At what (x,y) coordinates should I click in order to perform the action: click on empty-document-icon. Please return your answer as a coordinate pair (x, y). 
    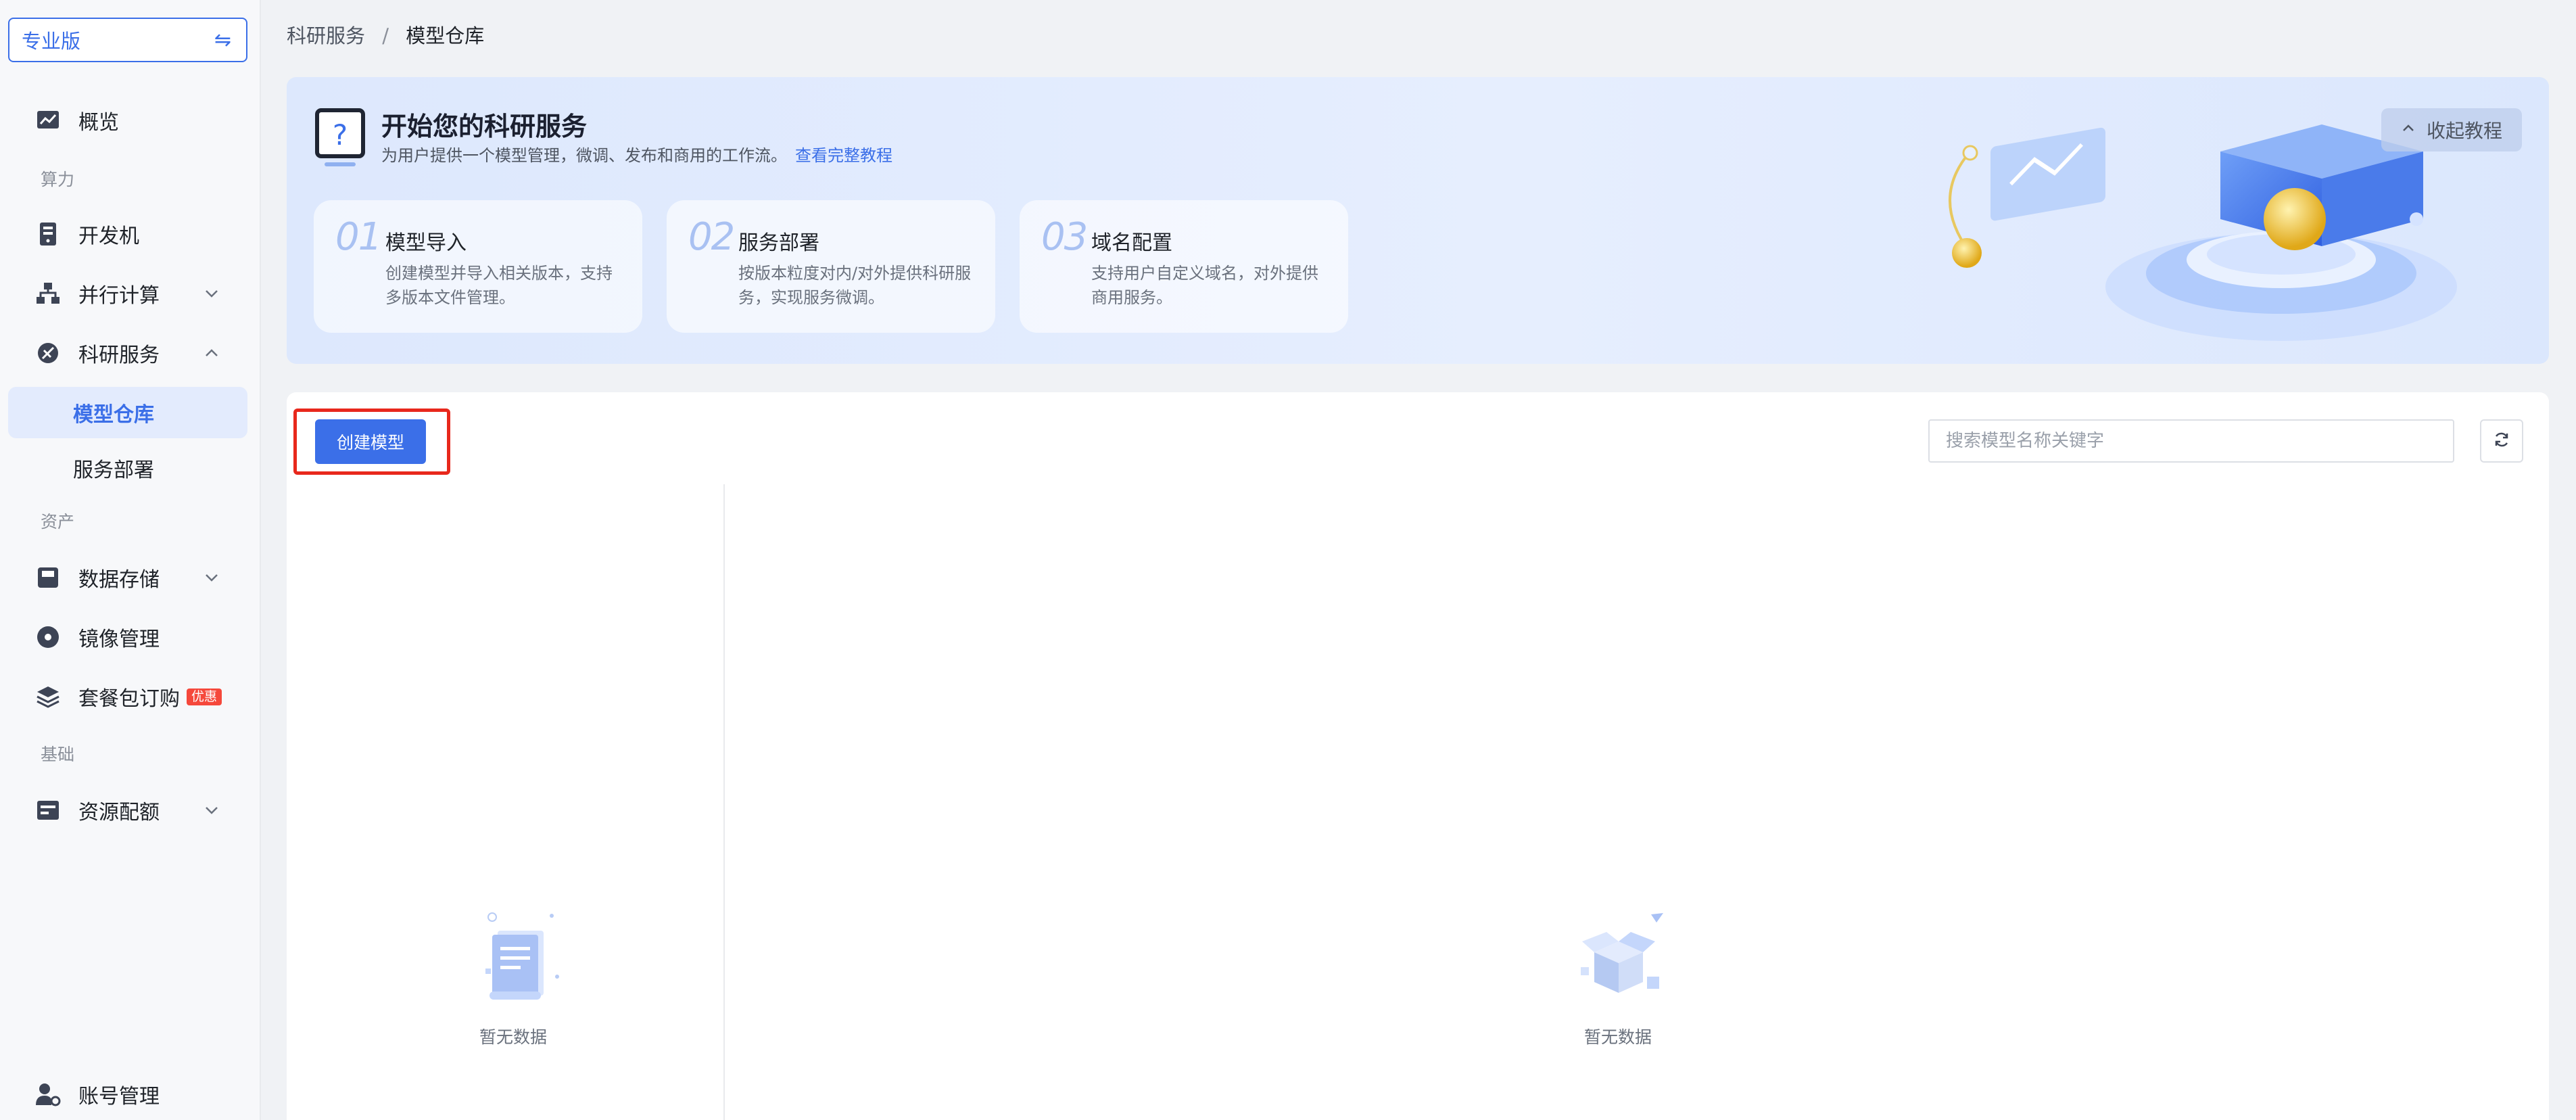
    Looking at the image, I should click on (513, 960).